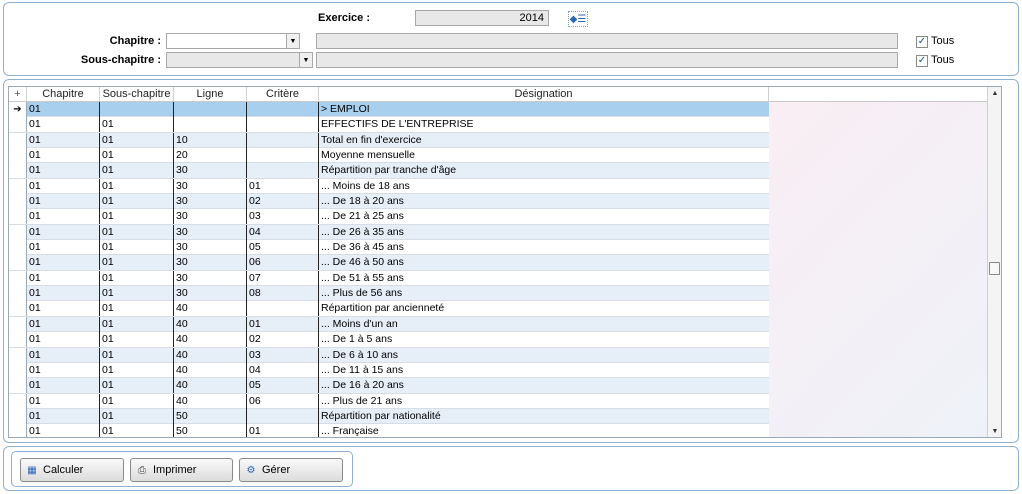 Image resolution: width=1022 pixels, height=494 pixels. What do you see at coordinates (482, 18) in the screenshot?
I see `exercice-field: 2014` at bounding box center [482, 18].